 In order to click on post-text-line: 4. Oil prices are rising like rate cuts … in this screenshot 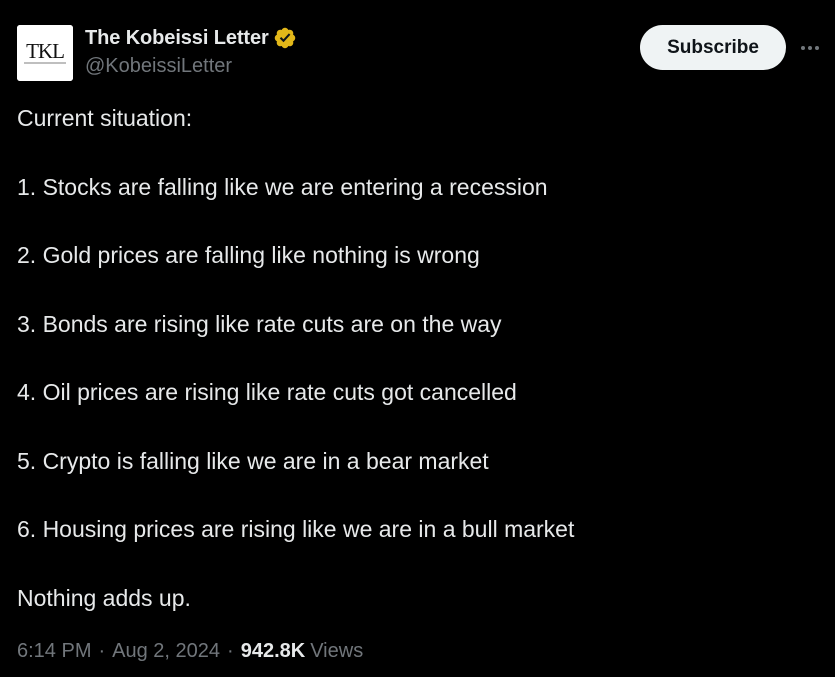, I will do `click(267, 392)`.